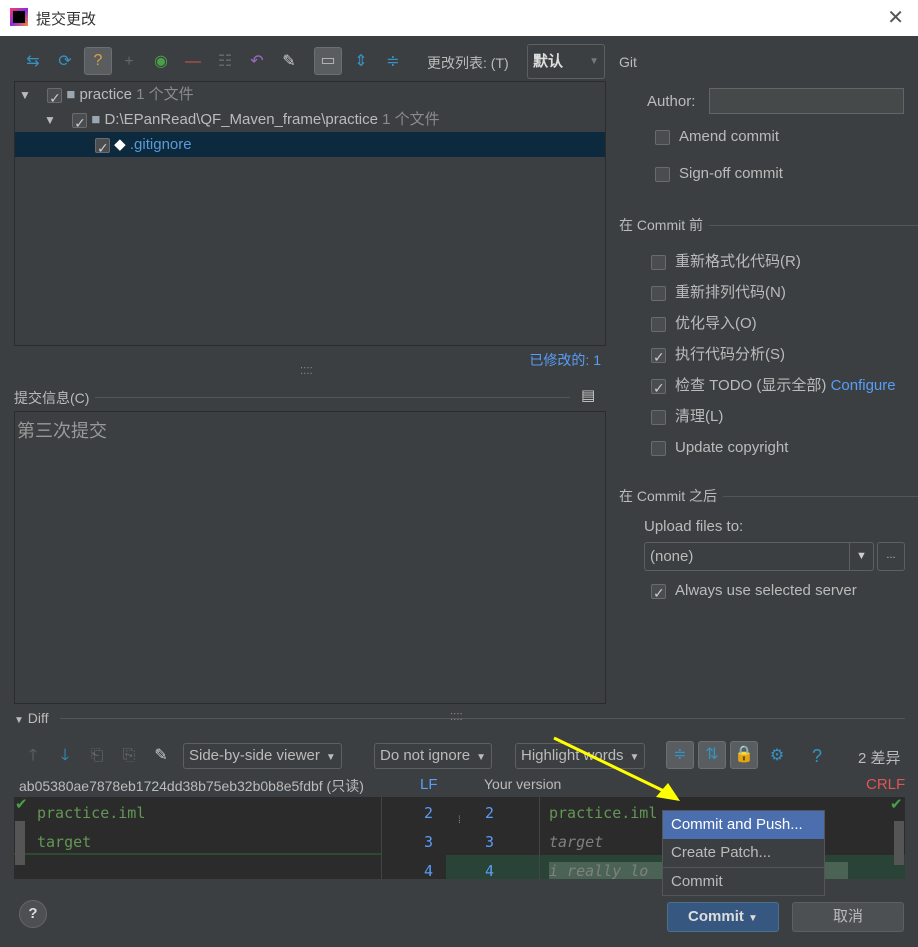 Image resolution: width=918 pixels, height=947 pixels. I want to click on sync-scroll-icon: ⇅, so click(712, 755).